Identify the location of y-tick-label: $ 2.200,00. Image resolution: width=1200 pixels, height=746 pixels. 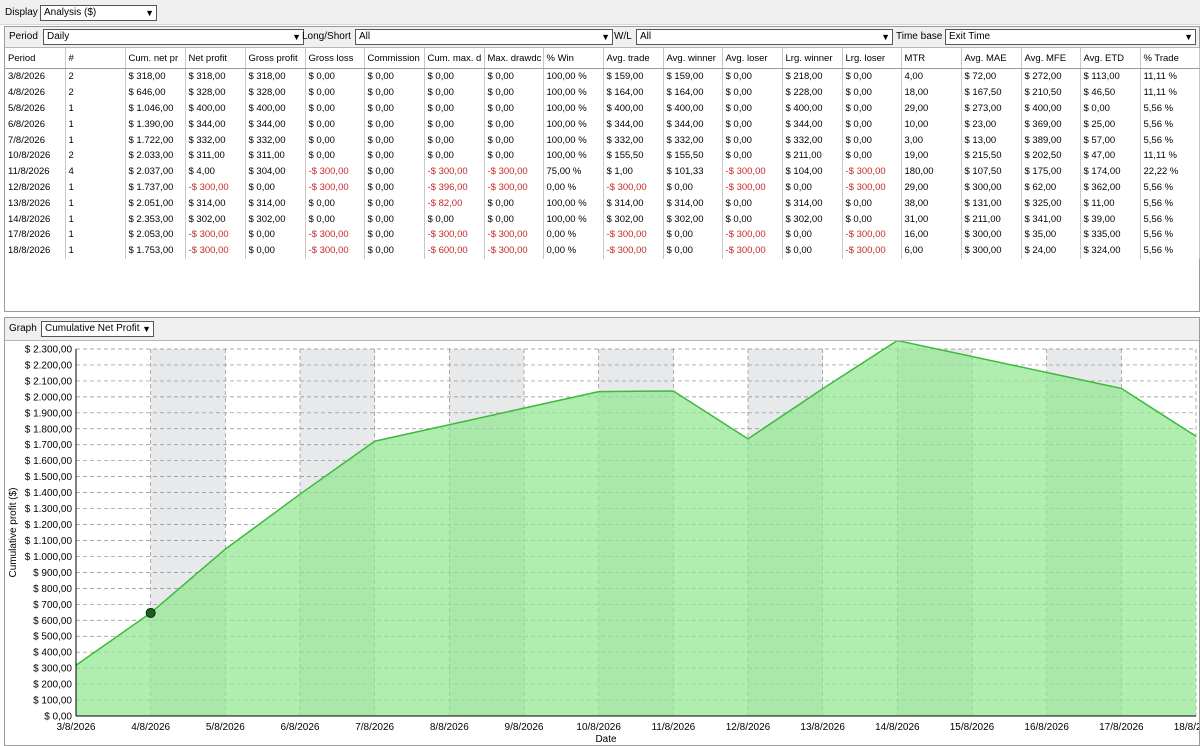
(49, 365).